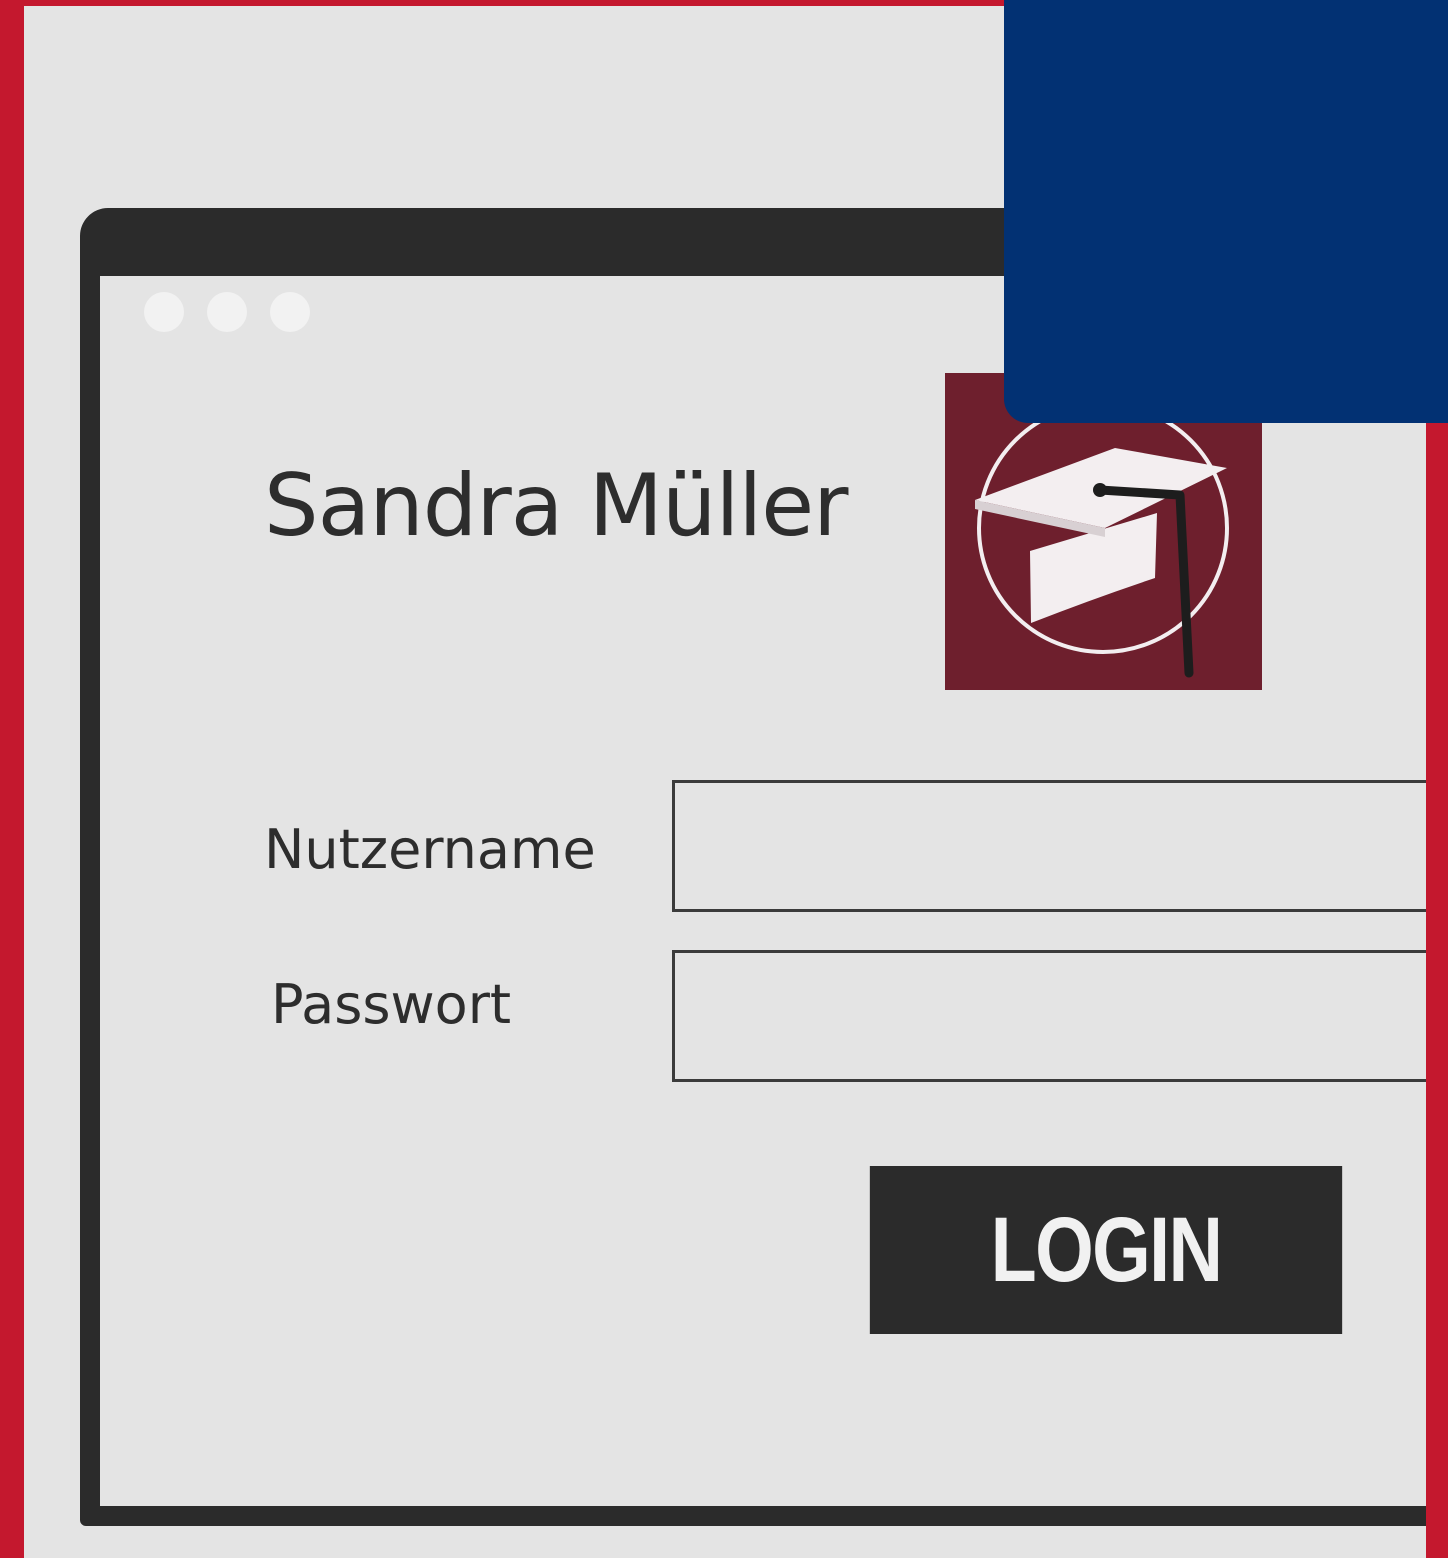  I want to click on login-button: LOGIN, so click(1106, 1250).